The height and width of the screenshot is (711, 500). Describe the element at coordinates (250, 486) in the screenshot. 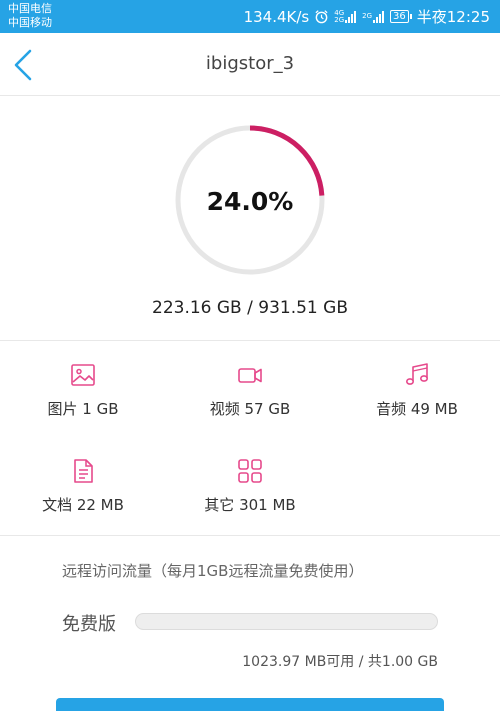

I see `category-other: 其它 301 MB` at that location.